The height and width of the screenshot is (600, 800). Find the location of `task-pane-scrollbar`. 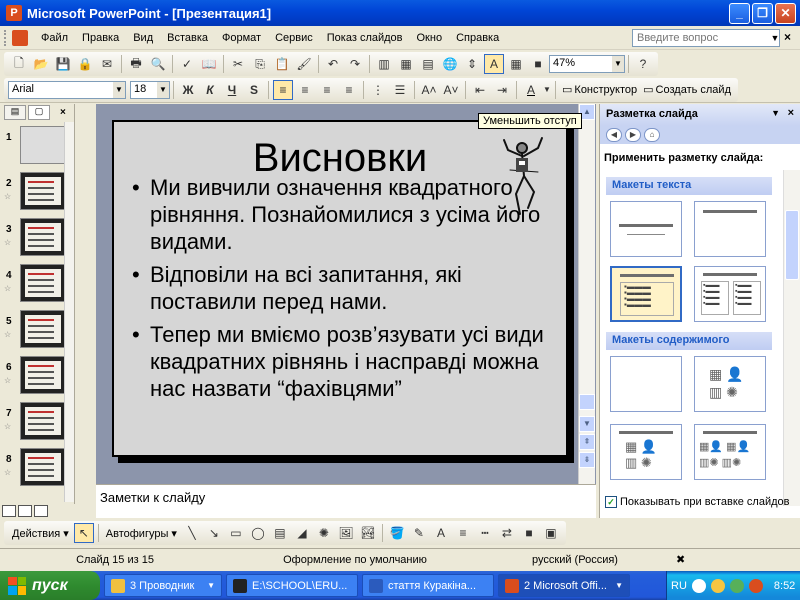

task-pane-scrollbar is located at coordinates (791, 338).